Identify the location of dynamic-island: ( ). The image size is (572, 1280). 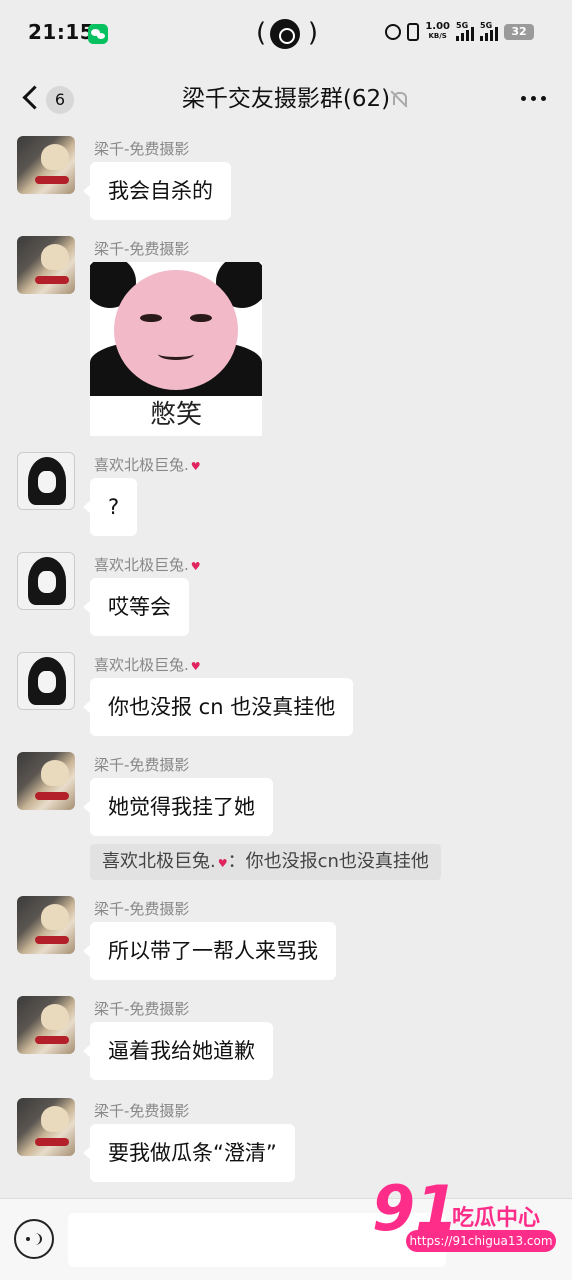
(287, 33).